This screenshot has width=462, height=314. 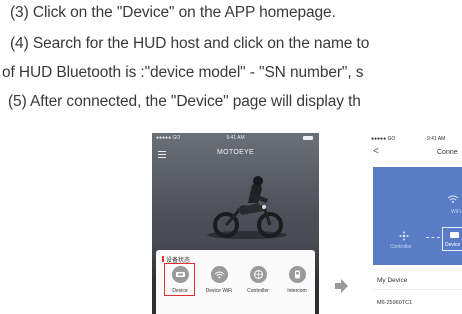 What do you see at coordinates (308, 138) in the screenshot?
I see `battery-icon` at bounding box center [308, 138].